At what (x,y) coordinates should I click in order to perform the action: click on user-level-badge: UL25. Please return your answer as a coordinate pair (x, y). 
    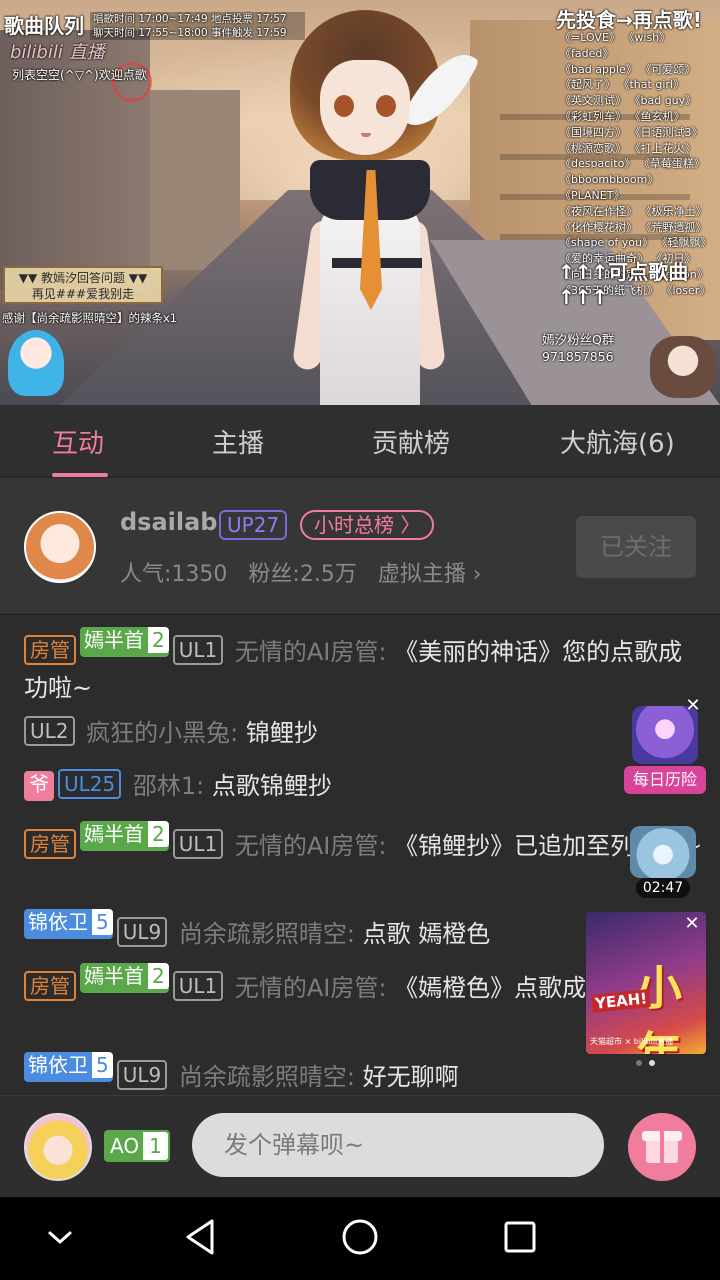
    Looking at the image, I should click on (90, 784).